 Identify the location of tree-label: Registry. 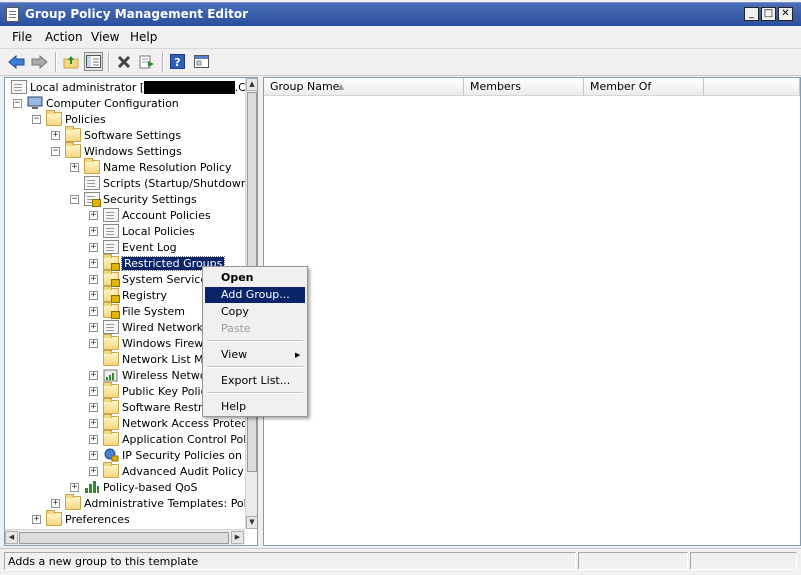
(145, 295).